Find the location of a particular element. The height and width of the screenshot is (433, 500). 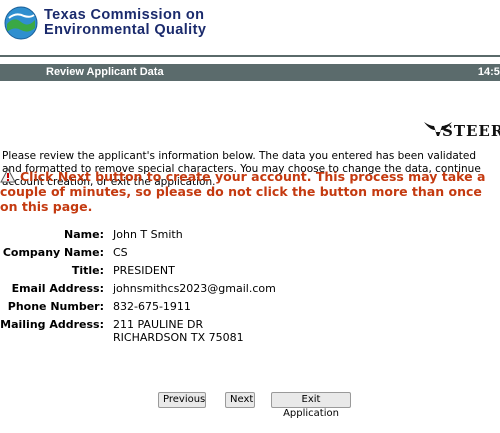

agency-name-line-1: Texas Commission on is located at coordinates (124, 15).